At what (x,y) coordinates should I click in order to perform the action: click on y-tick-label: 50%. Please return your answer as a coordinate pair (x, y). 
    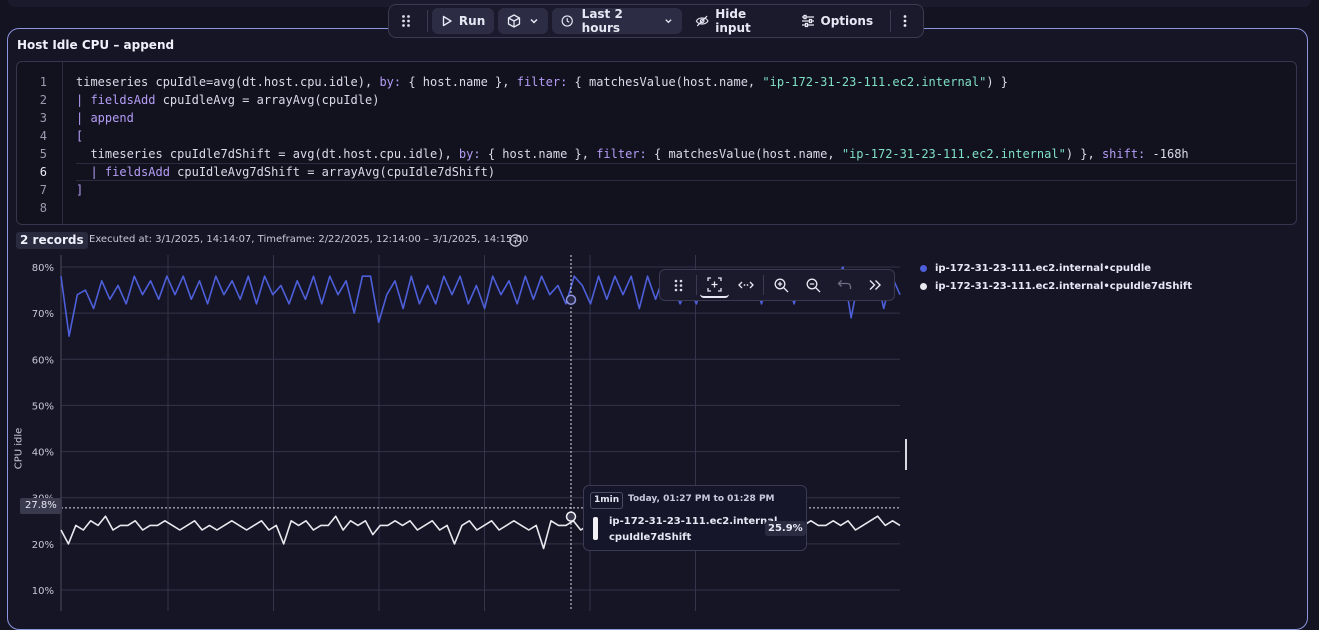
    Looking at the image, I should click on (43, 406).